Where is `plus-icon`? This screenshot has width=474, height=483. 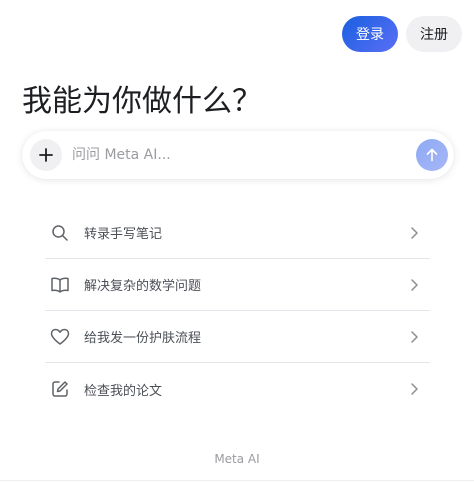 plus-icon is located at coordinates (46, 155).